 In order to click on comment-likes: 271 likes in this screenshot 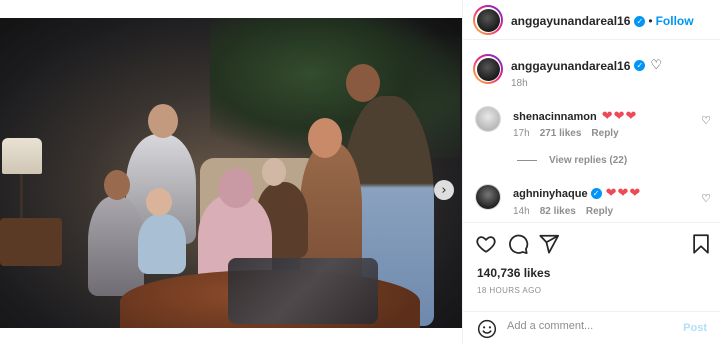, I will do `click(561, 133)`.